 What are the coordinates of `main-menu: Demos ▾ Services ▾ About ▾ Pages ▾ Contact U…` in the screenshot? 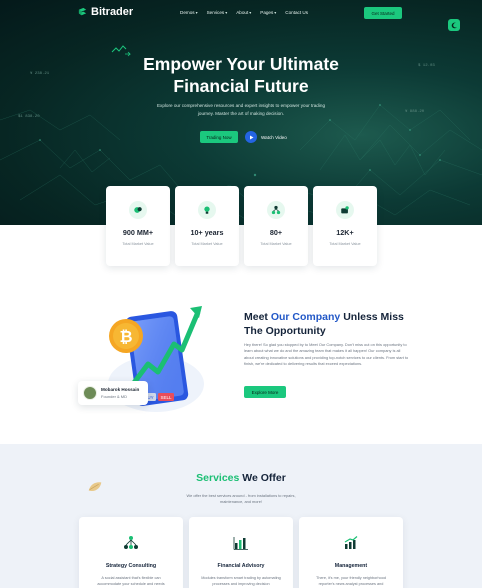 It's located at (244, 12).